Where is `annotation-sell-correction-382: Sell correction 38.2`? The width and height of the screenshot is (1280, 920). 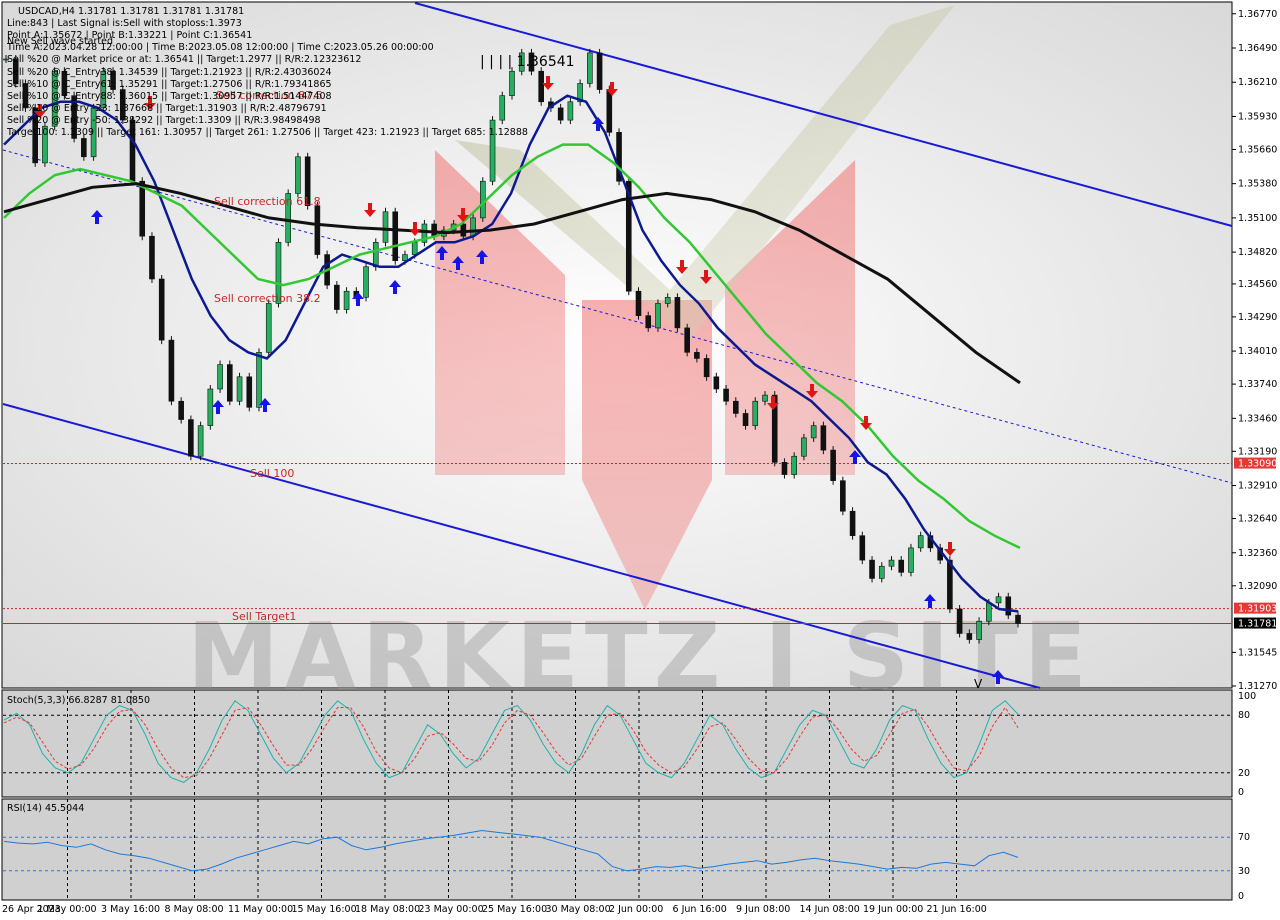
annotation-sell-correction-382: Sell correction 38.2 is located at coordinates (267, 298).